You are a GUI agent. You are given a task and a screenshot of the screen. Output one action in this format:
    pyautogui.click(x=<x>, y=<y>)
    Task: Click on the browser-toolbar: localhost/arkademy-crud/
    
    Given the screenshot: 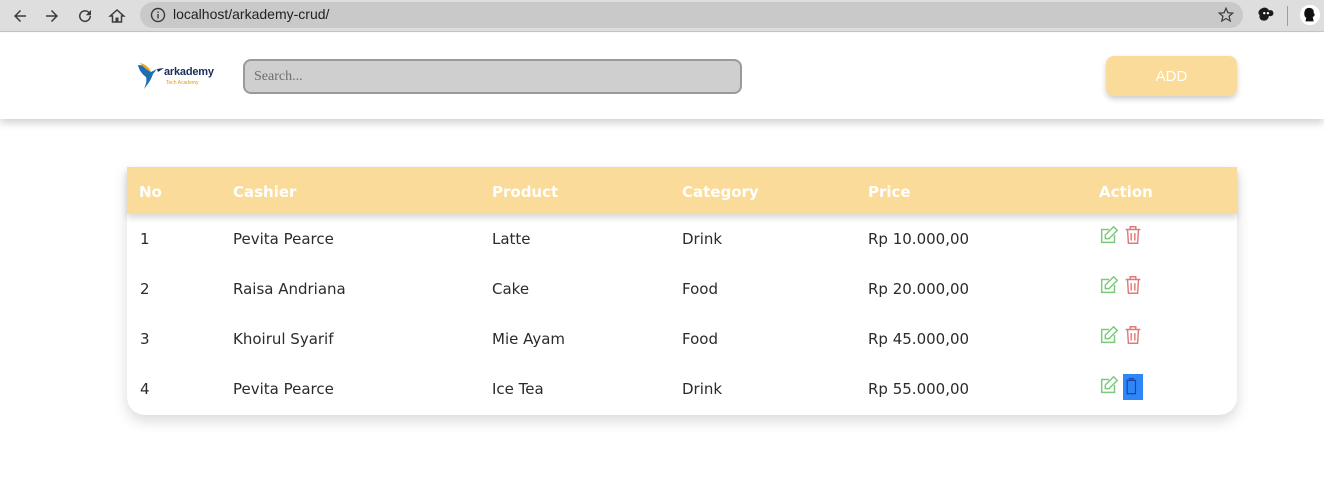 What is the action you would take?
    pyautogui.click(x=662, y=16)
    